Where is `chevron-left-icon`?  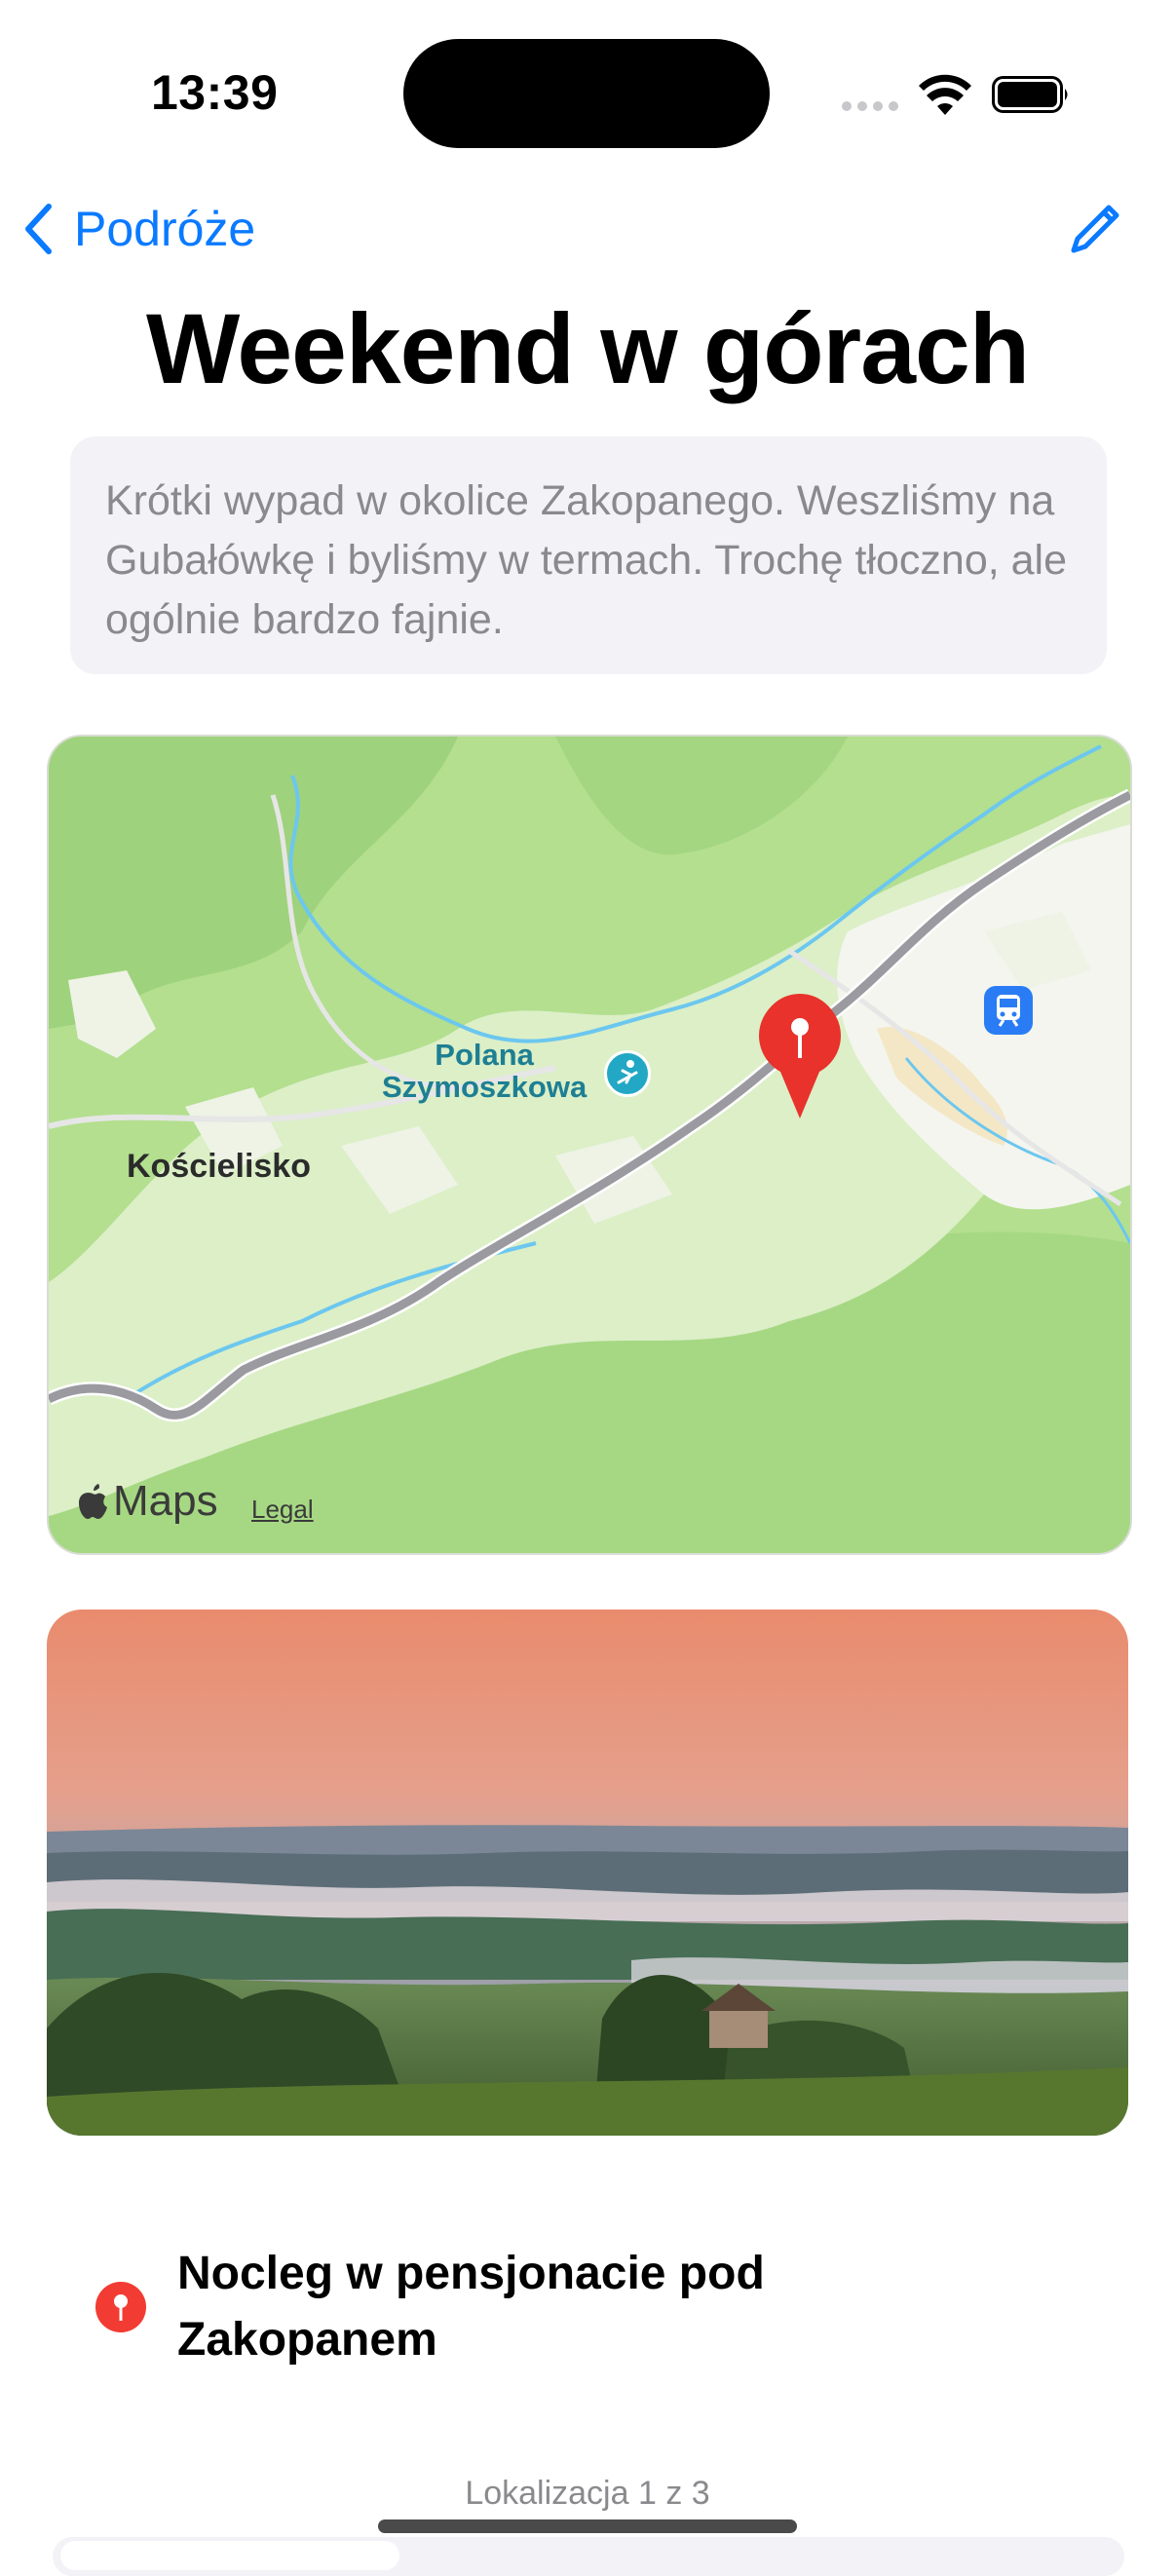 chevron-left-icon is located at coordinates (38, 229).